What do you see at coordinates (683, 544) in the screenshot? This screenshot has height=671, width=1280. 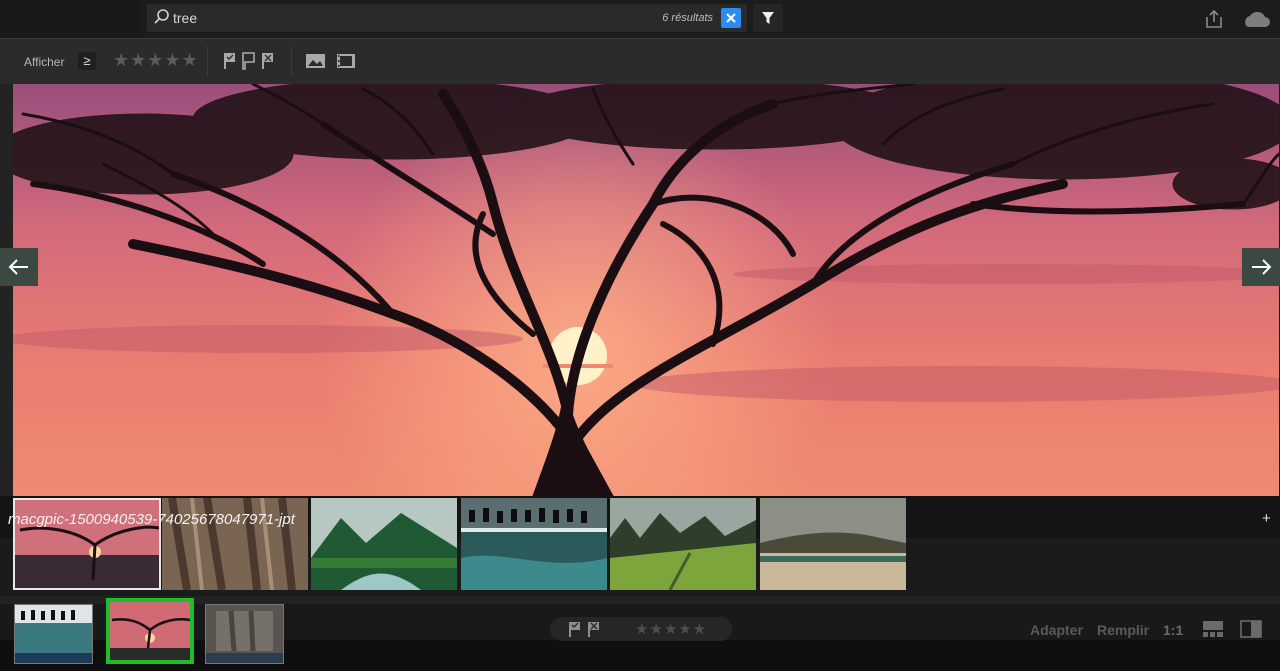 I see `filmstrip-thumb-karst-hills` at bounding box center [683, 544].